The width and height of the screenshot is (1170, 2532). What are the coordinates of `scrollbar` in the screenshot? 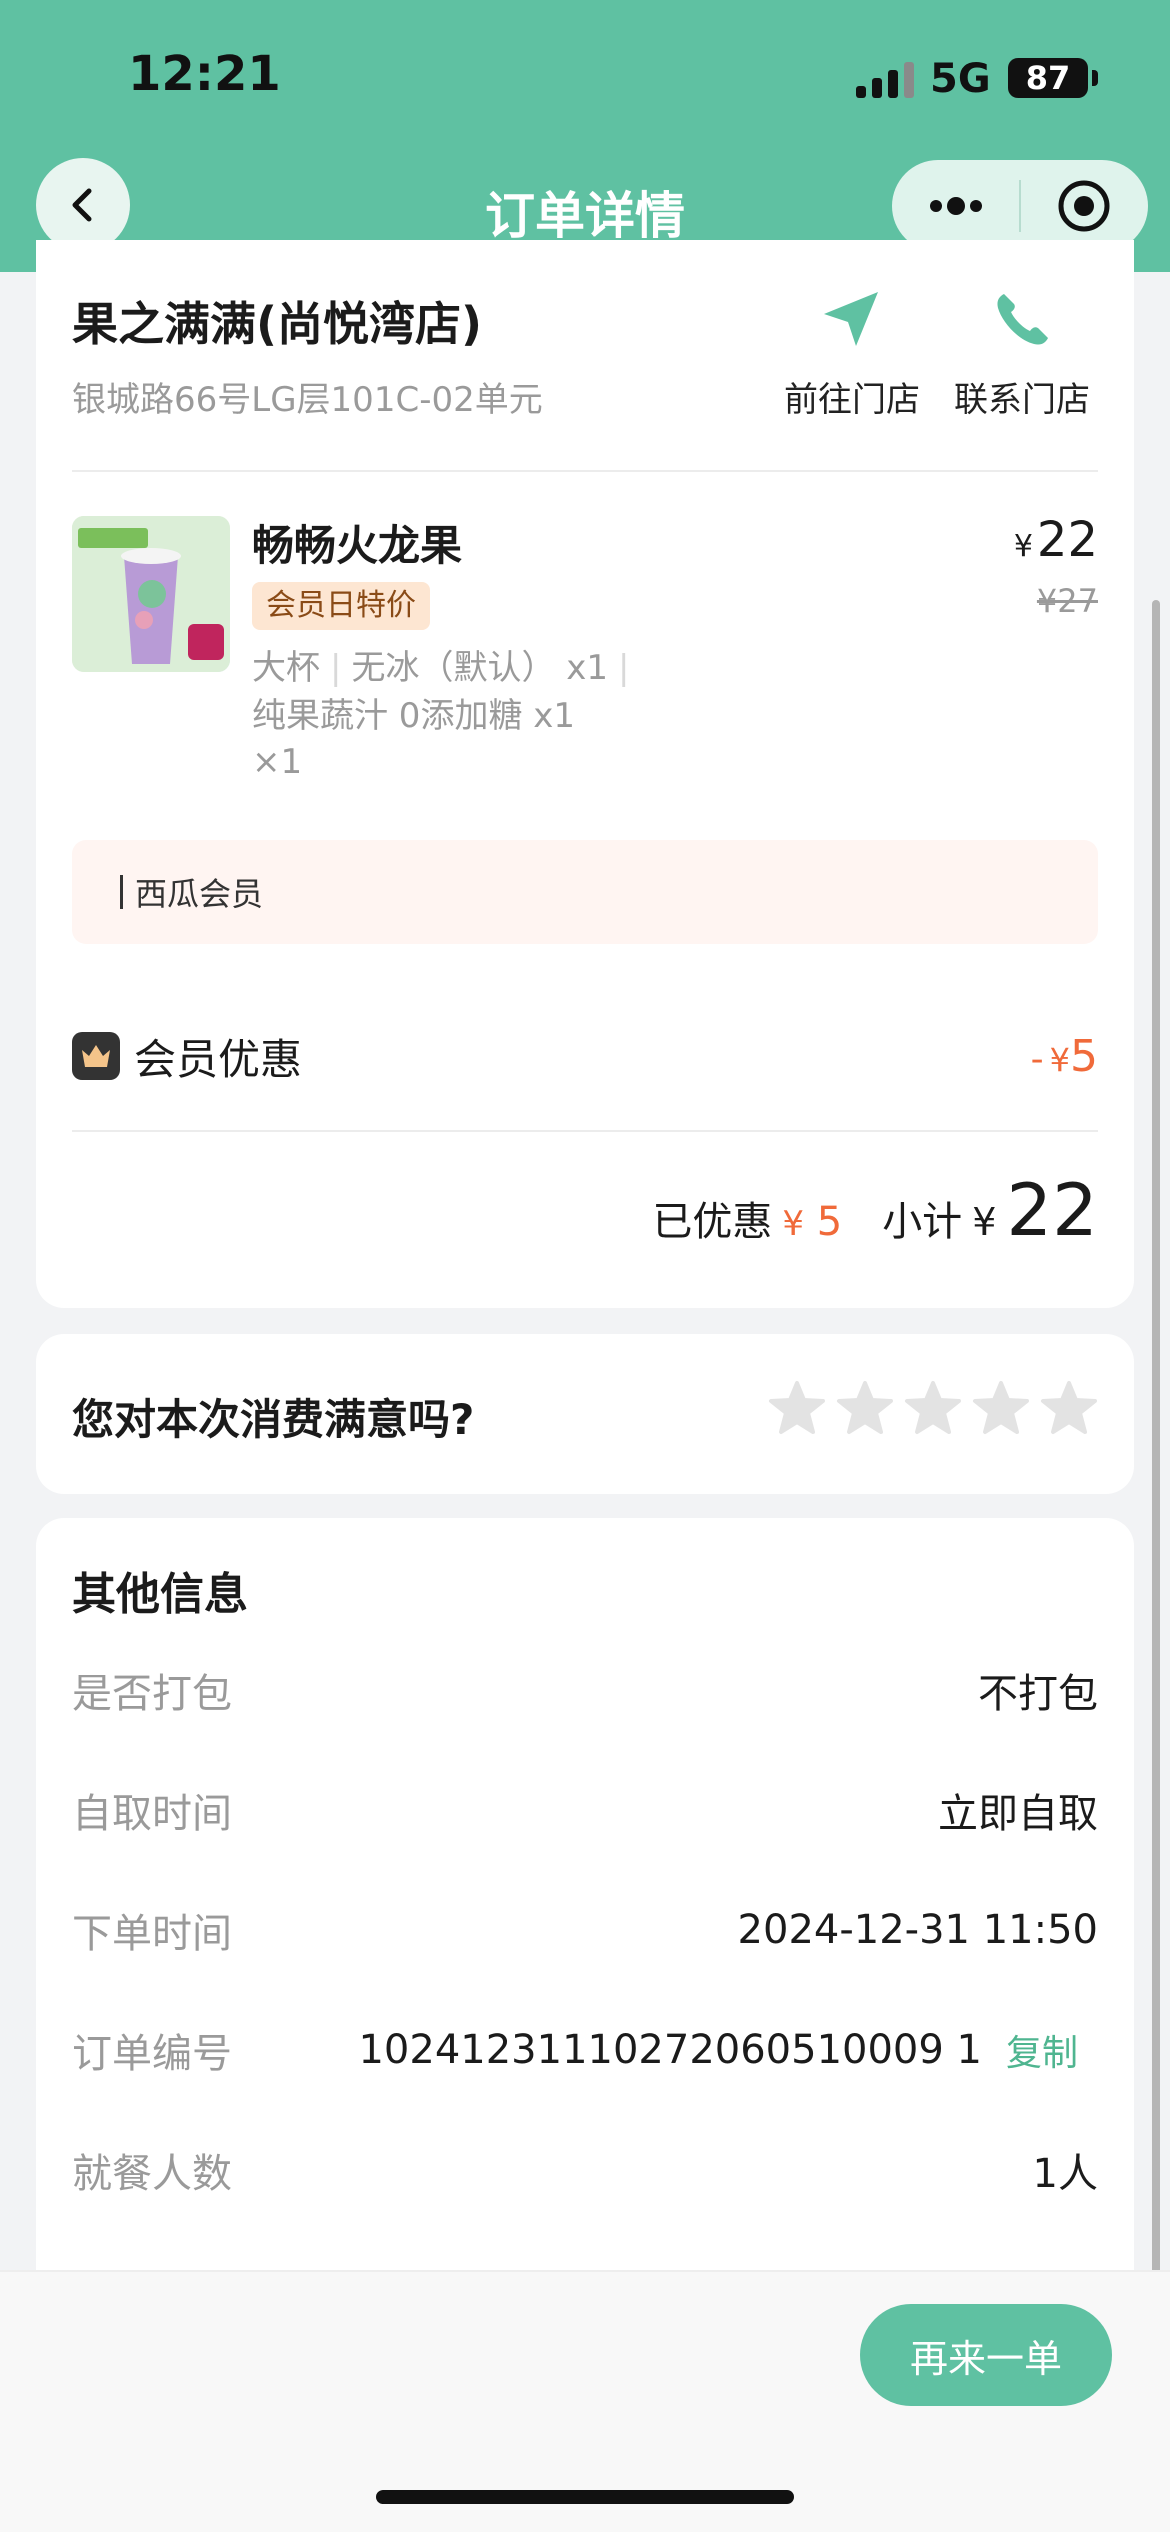 It's located at (1156, 1440).